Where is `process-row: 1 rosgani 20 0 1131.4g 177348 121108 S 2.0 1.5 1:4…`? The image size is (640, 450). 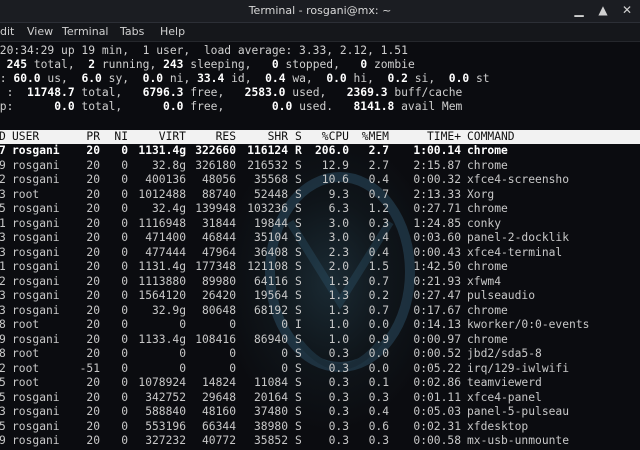 process-row: 1 rosgani 20 0 1131.4g 177348 121108 S 2.0 1.5 1:4… is located at coordinates (320, 267).